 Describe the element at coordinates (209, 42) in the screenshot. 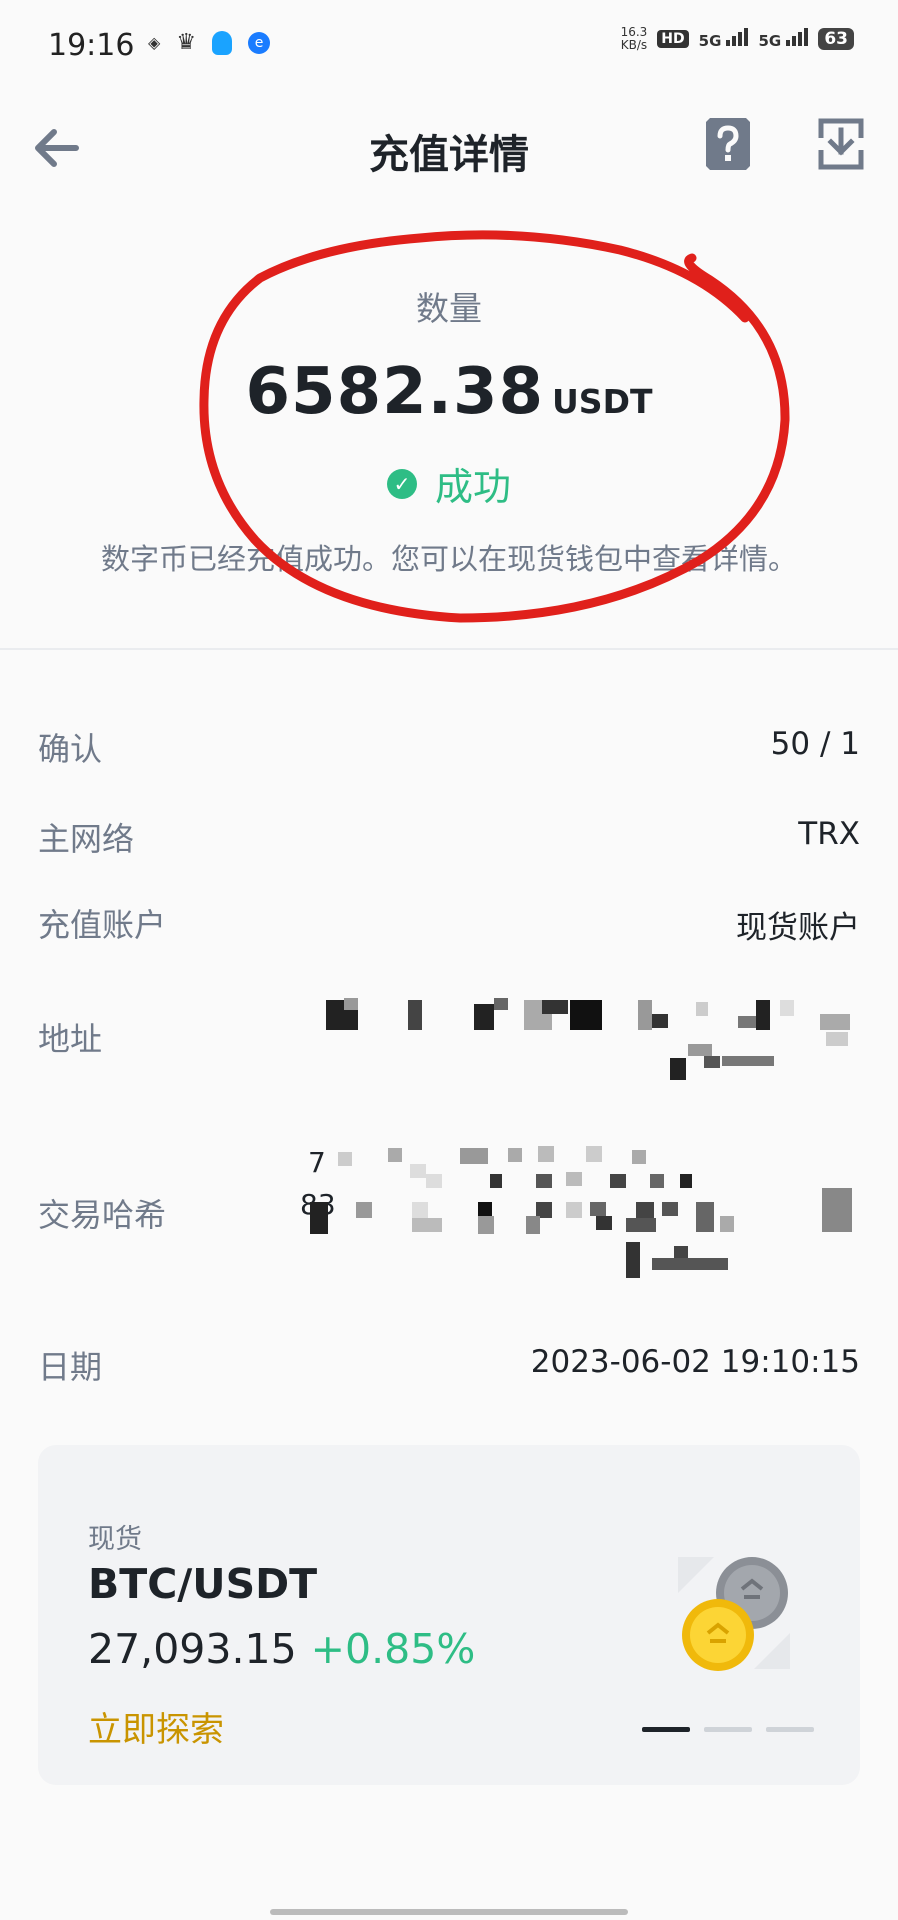

I see `notification-icons: ◈ ♛ e` at that location.